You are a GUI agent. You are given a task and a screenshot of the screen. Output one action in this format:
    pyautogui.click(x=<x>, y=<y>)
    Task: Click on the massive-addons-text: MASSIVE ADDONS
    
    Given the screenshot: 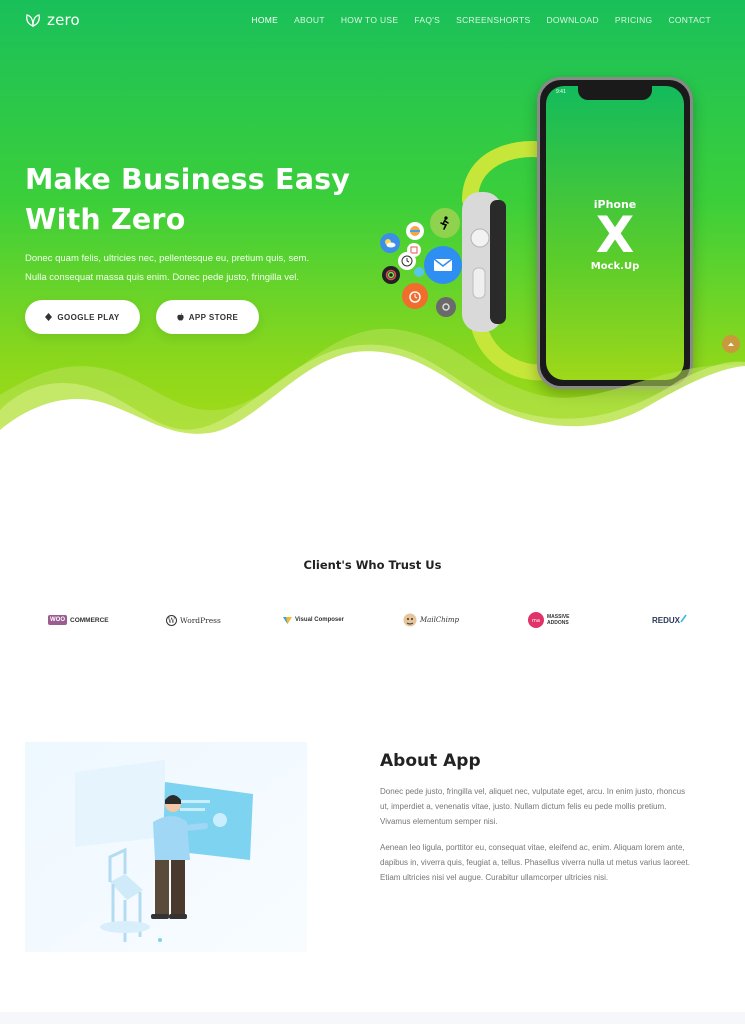 What is the action you would take?
    pyautogui.click(x=558, y=620)
    